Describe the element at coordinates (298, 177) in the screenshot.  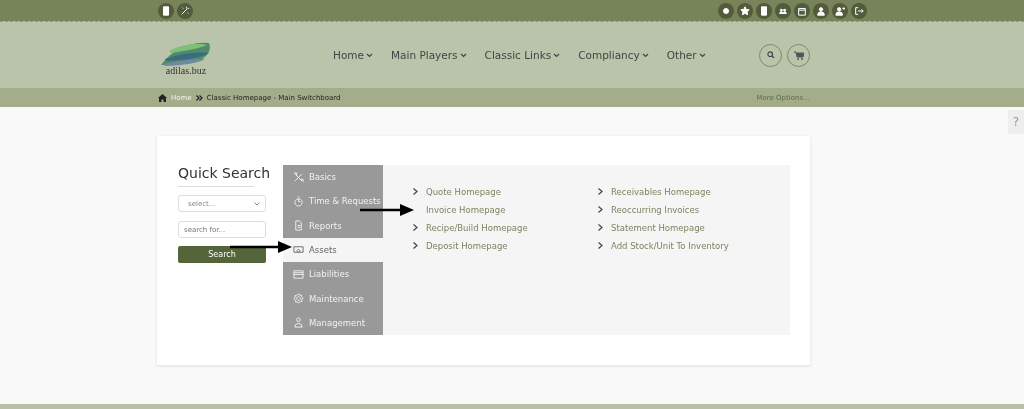
I see `tools-icon` at that location.